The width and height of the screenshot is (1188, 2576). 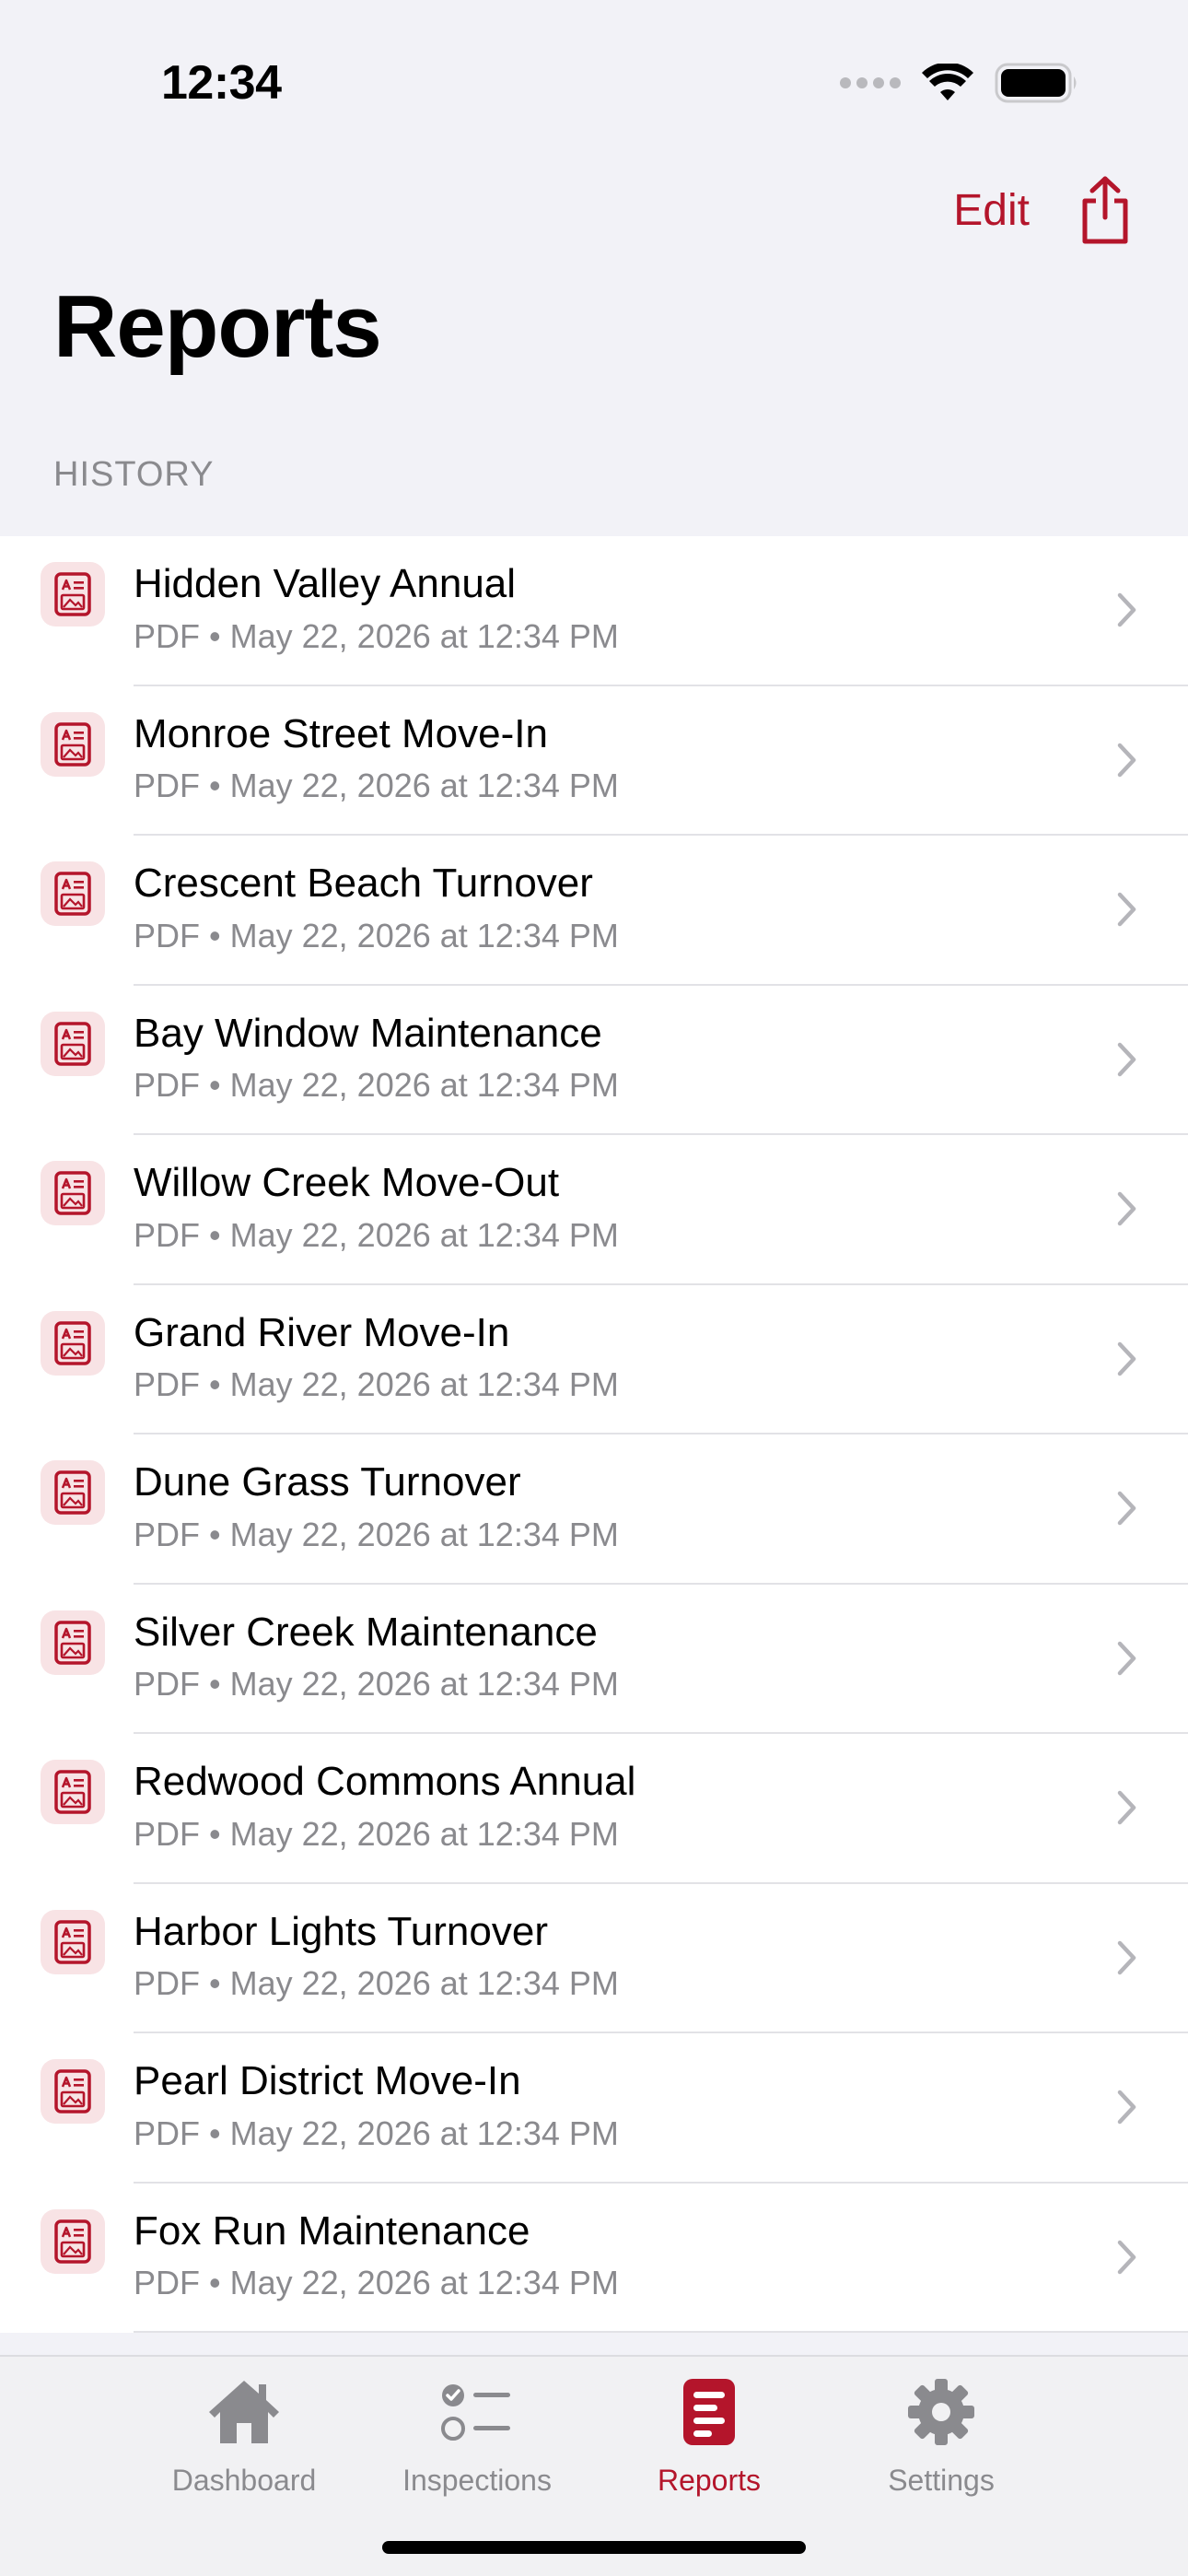 I want to click on report-title: Crescent Beach Turnover, so click(x=363, y=883).